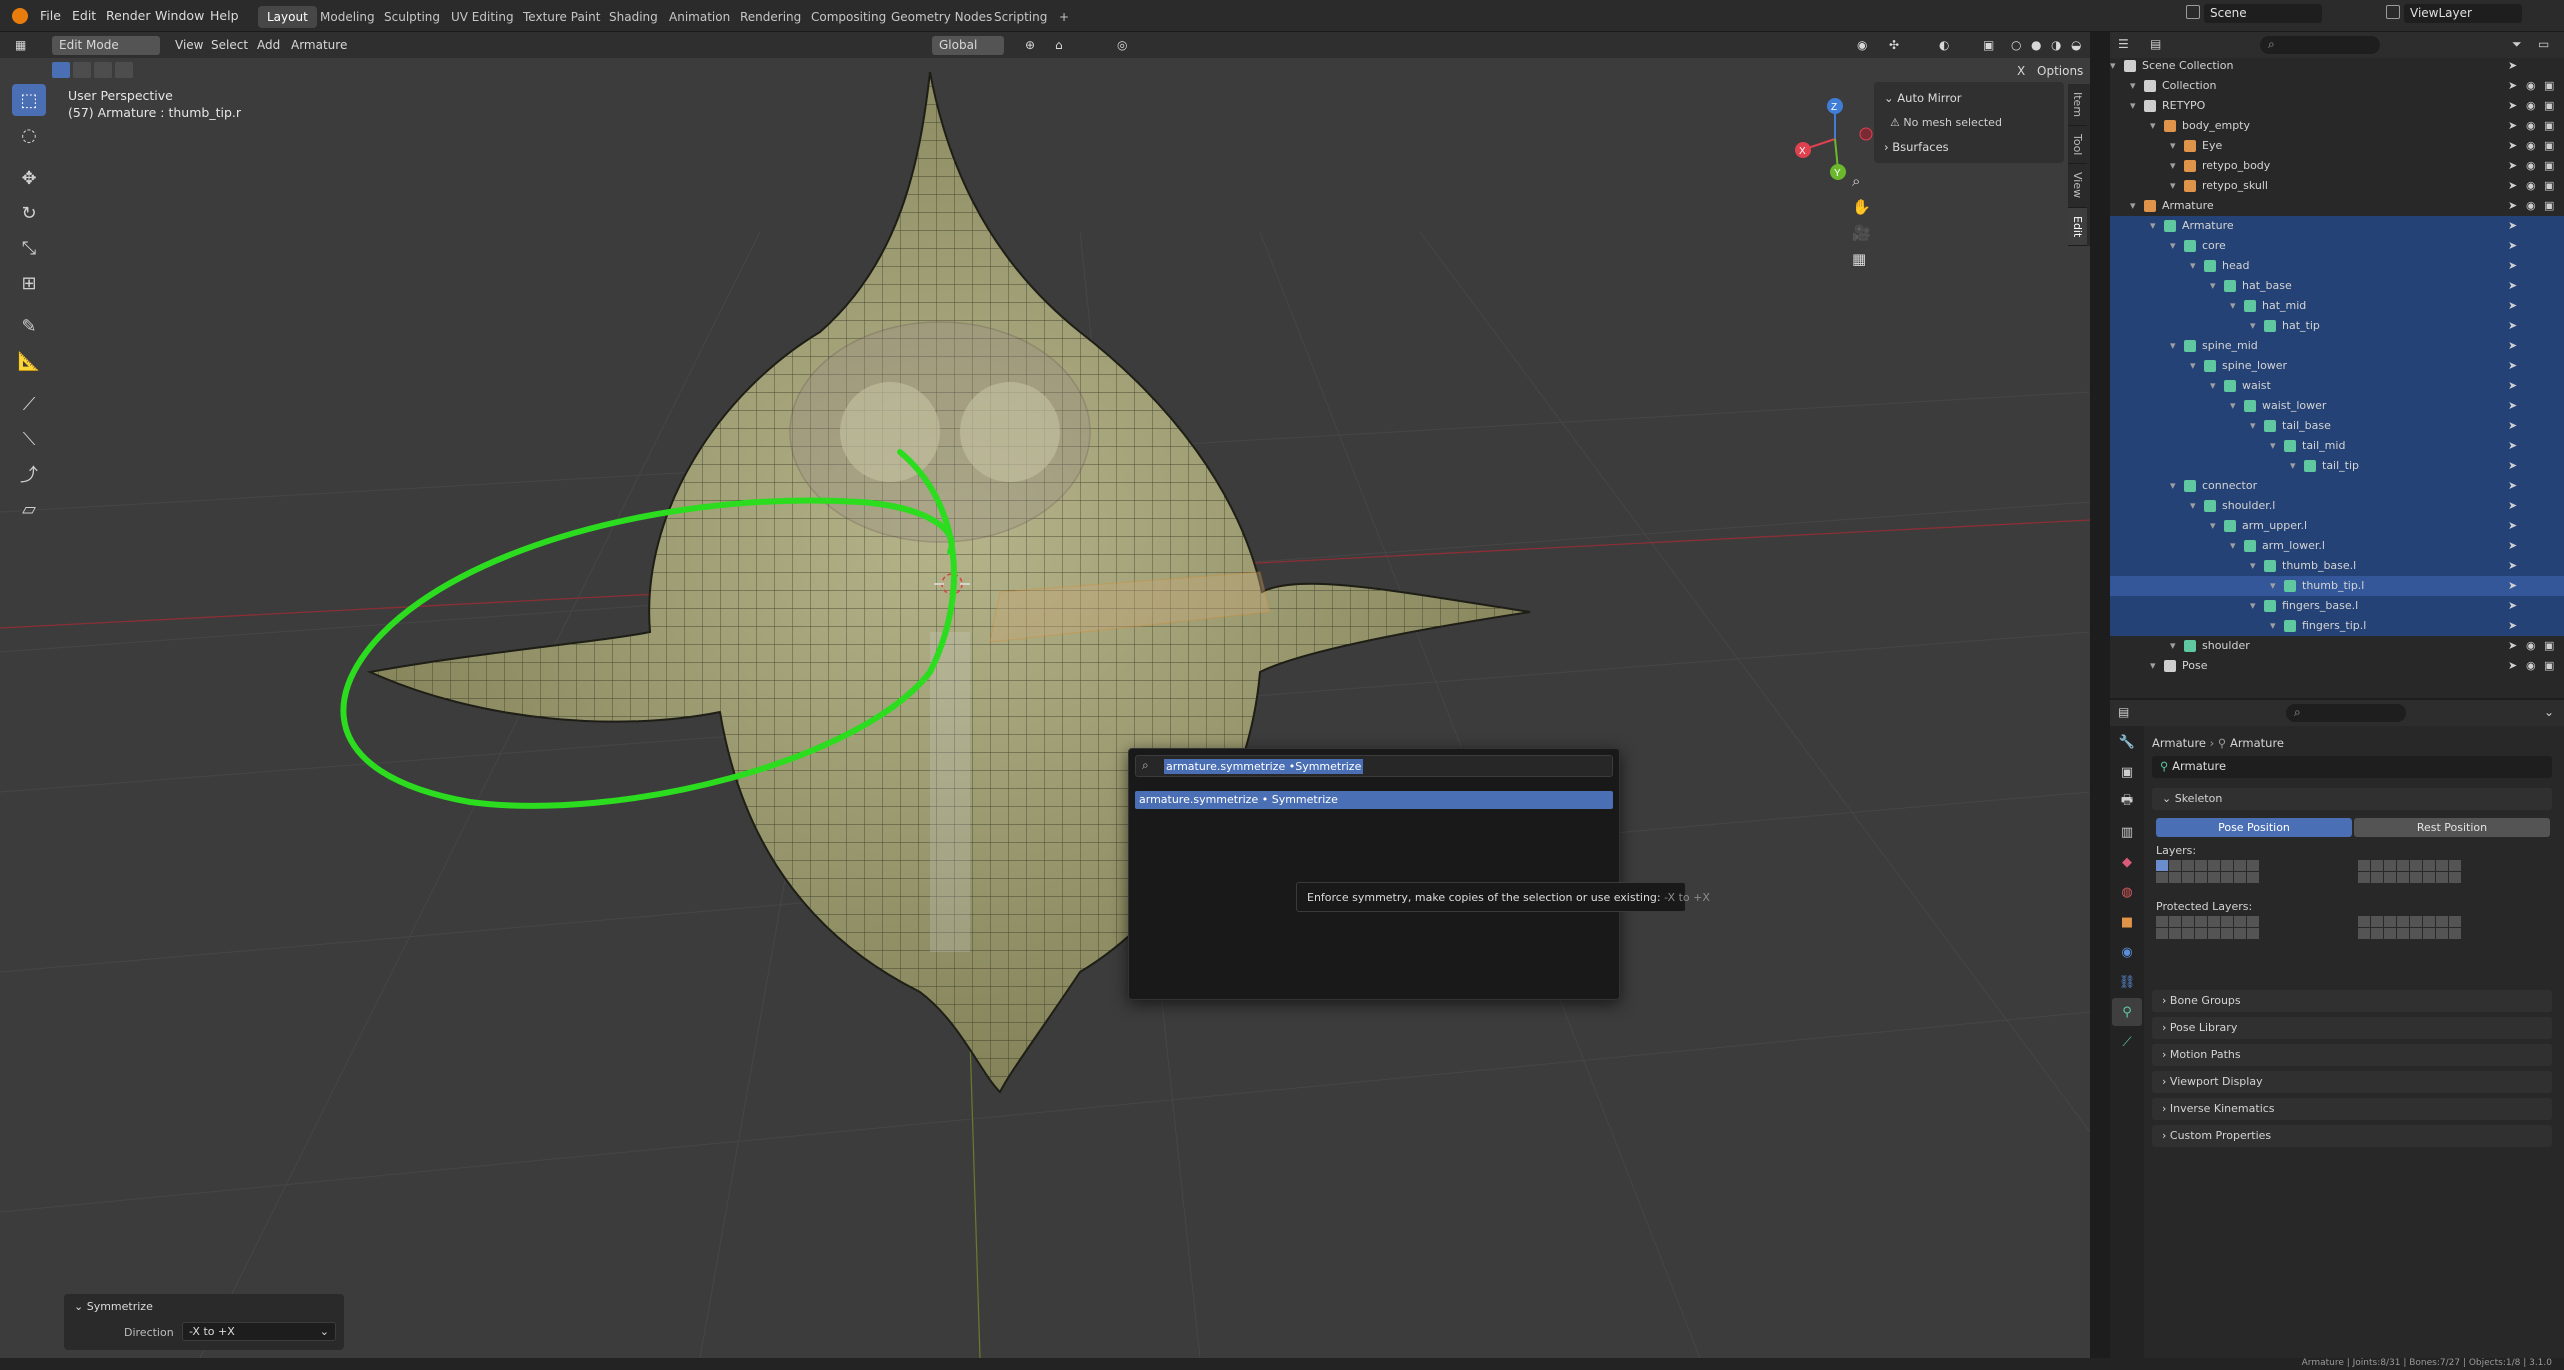 The height and width of the screenshot is (1370, 2564). I want to click on tool-tab-icon: 🔧, so click(2127, 742).